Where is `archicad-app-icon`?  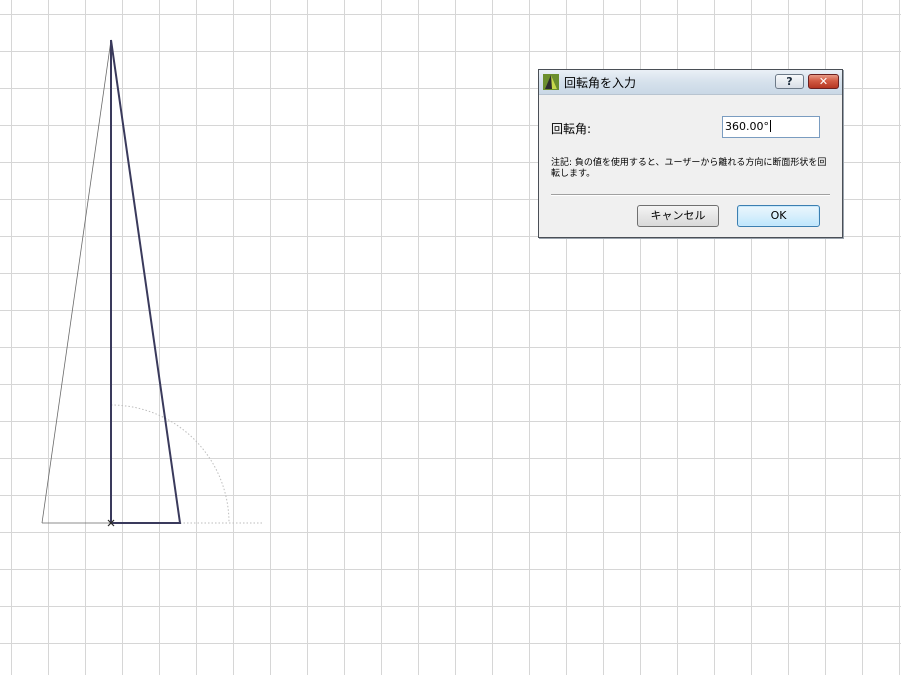
archicad-app-icon is located at coordinates (551, 82).